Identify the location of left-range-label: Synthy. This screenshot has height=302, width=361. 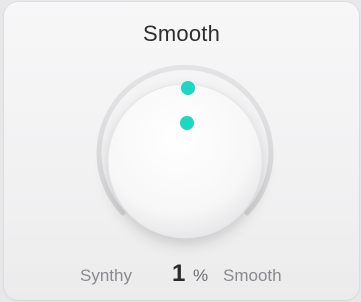
(106, 275).